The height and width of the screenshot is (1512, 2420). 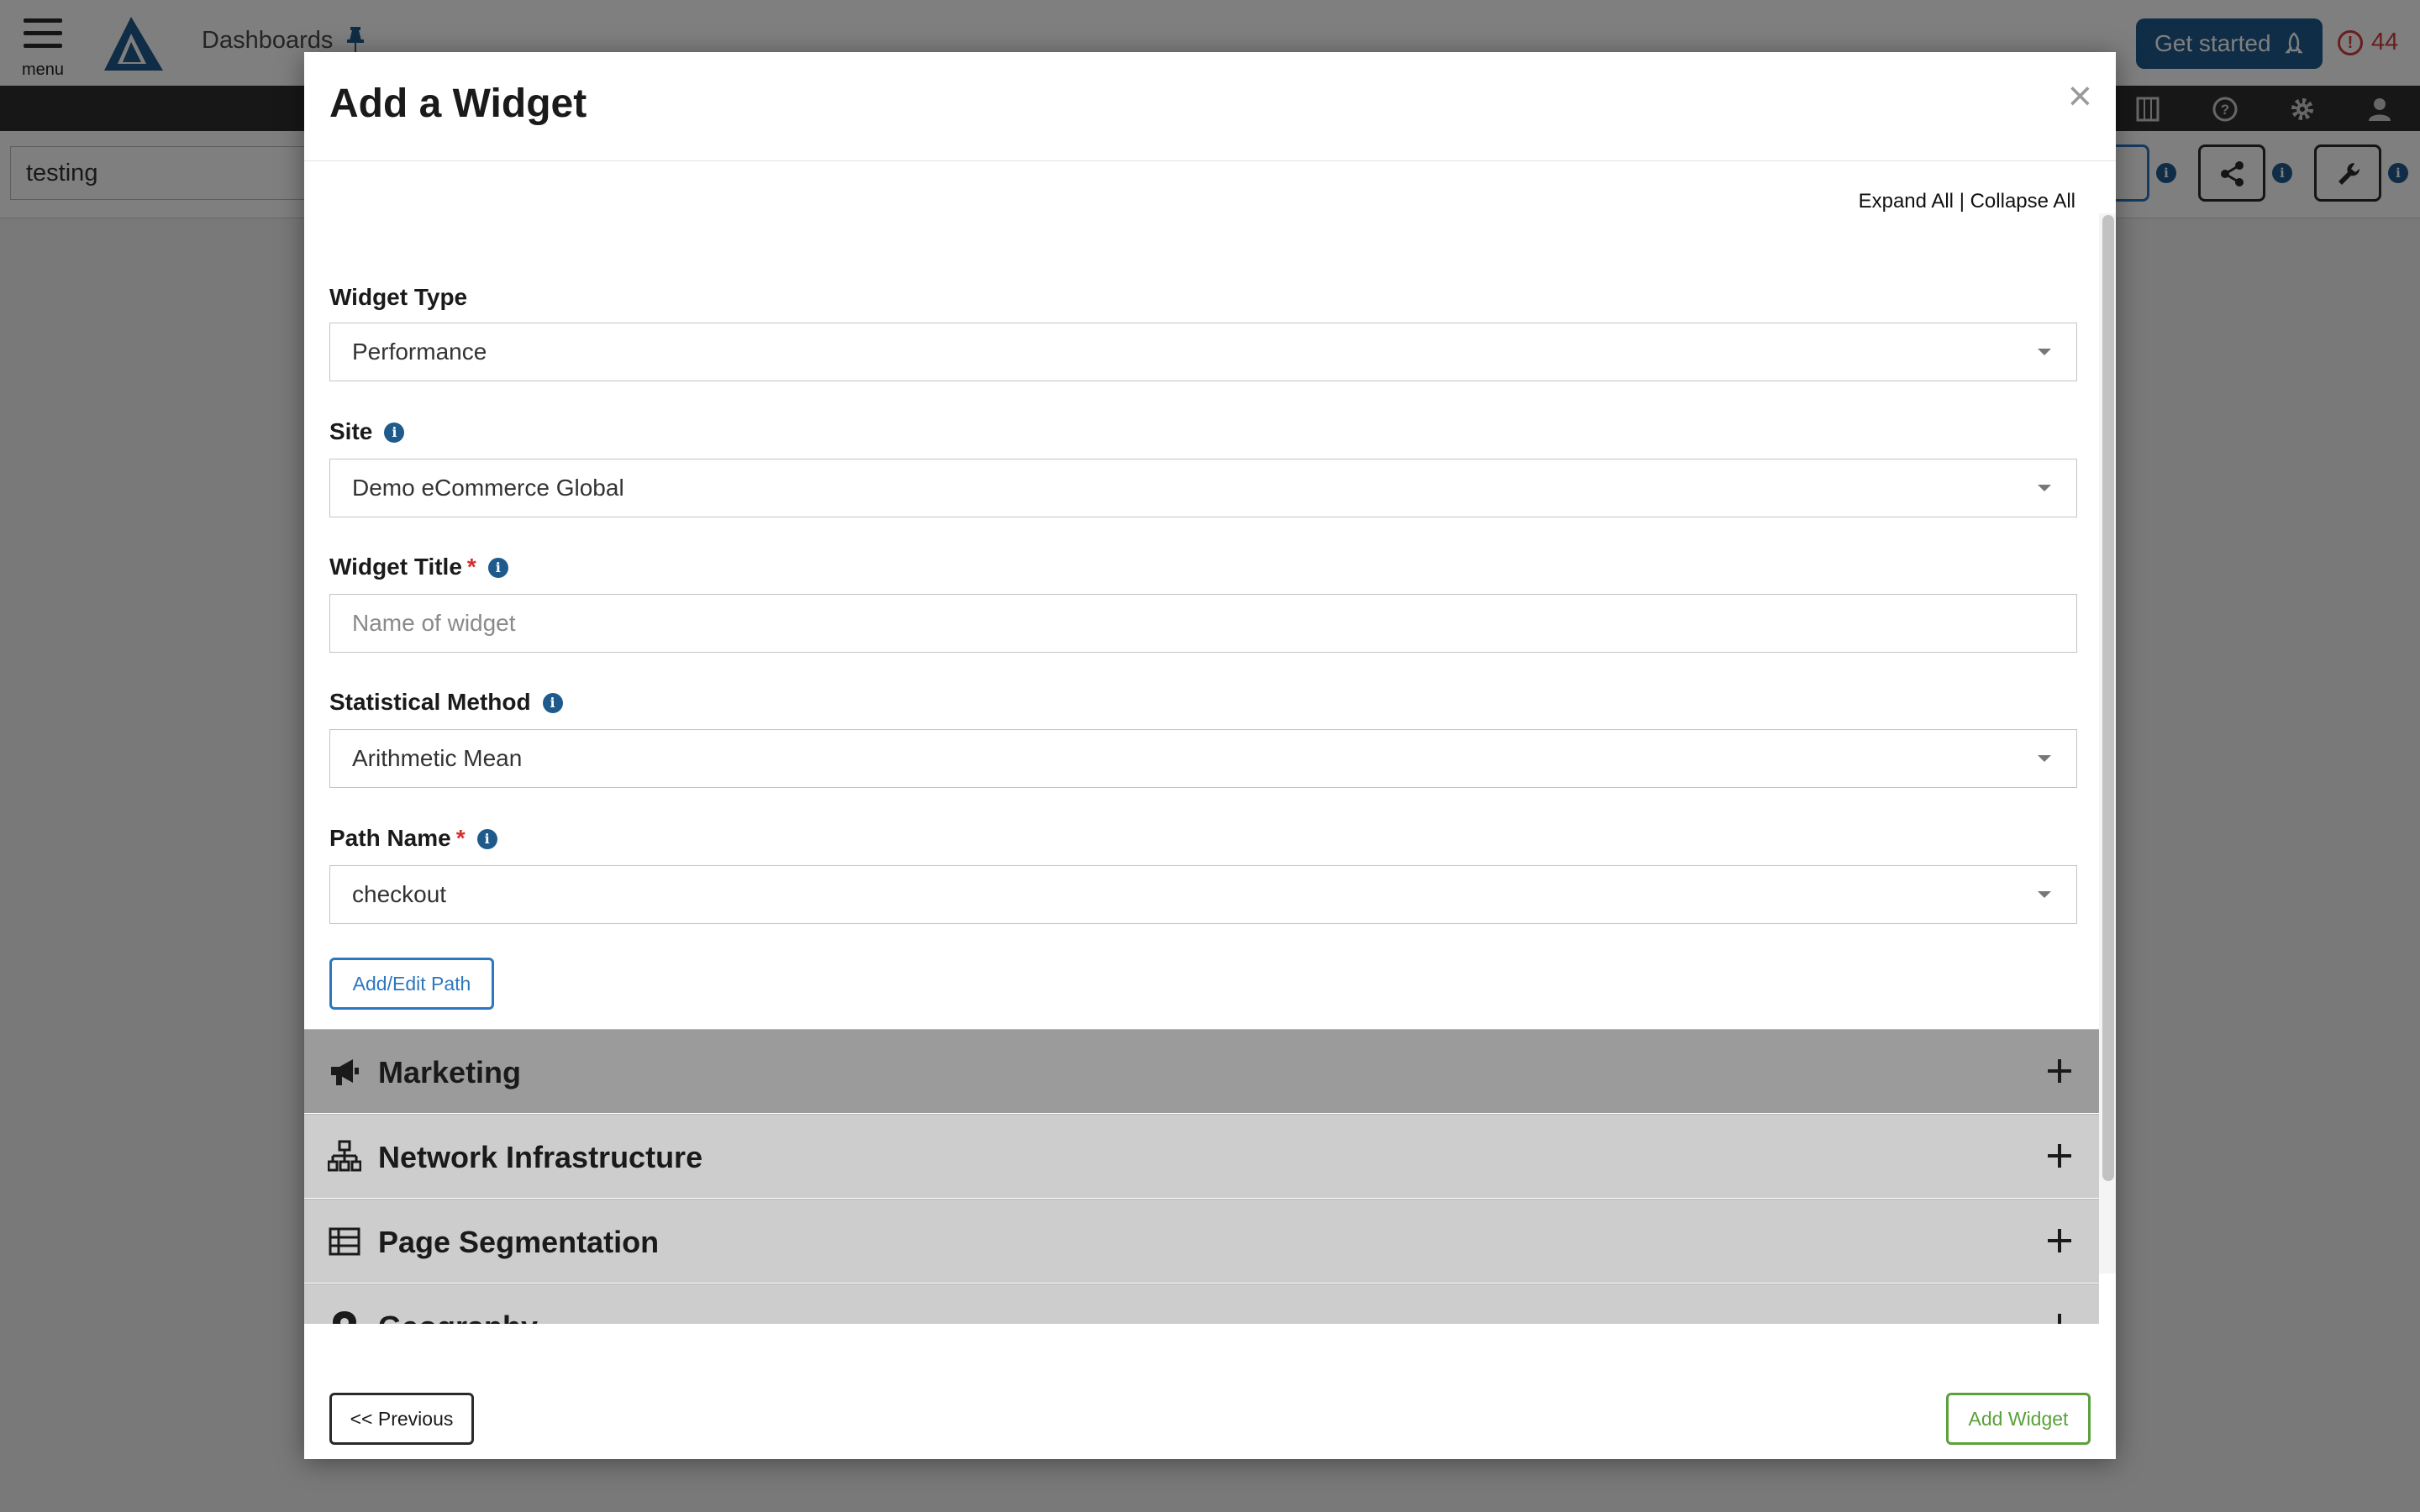 What do you see at coordinates (458, 103) in the screenshot?
I see `modal-title: Add a Widget` at bounding box center [458, 103].